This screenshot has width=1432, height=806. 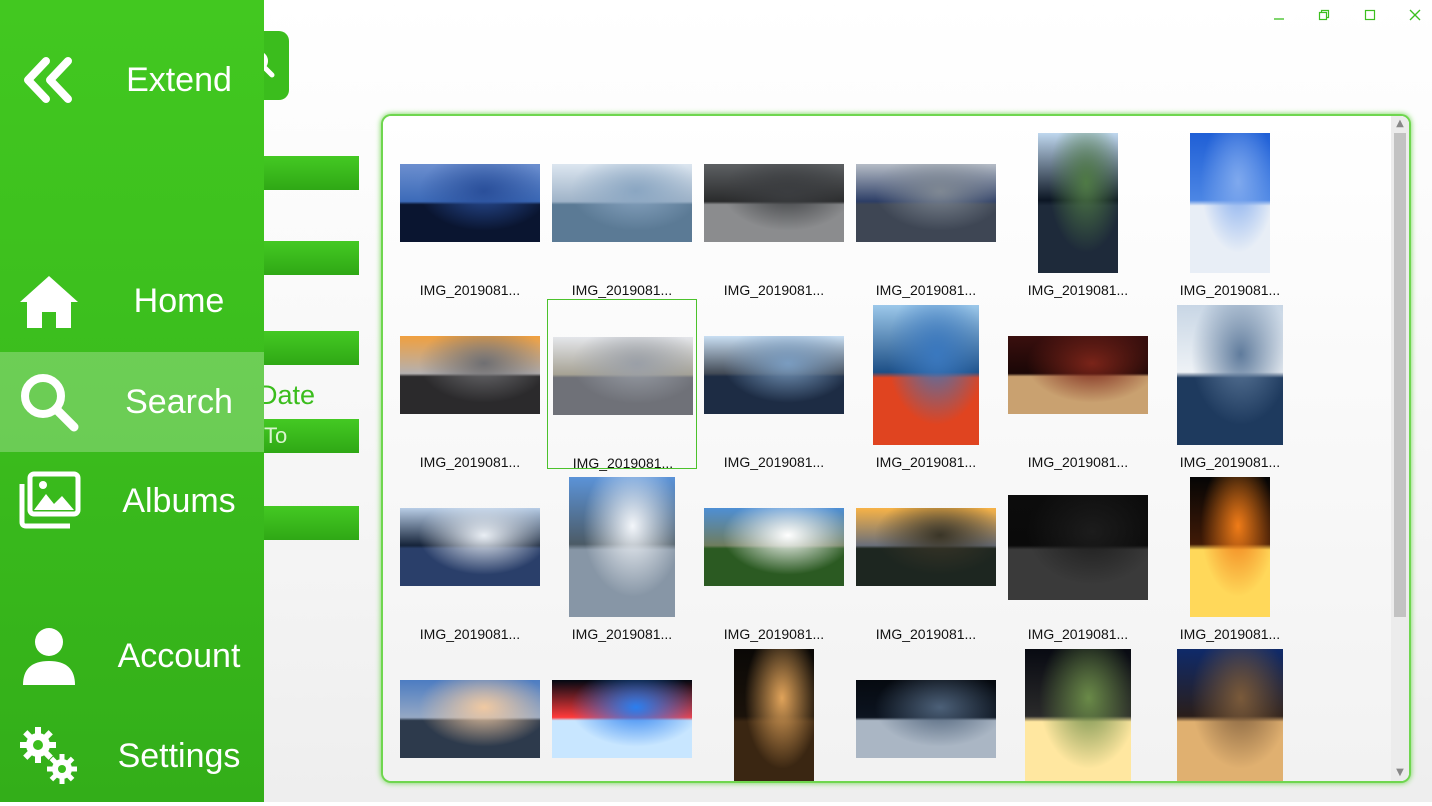 What do you see at coordinates (311, 173) in the screenshot?
I see `search-name-field` at bounding box center [311, 173].